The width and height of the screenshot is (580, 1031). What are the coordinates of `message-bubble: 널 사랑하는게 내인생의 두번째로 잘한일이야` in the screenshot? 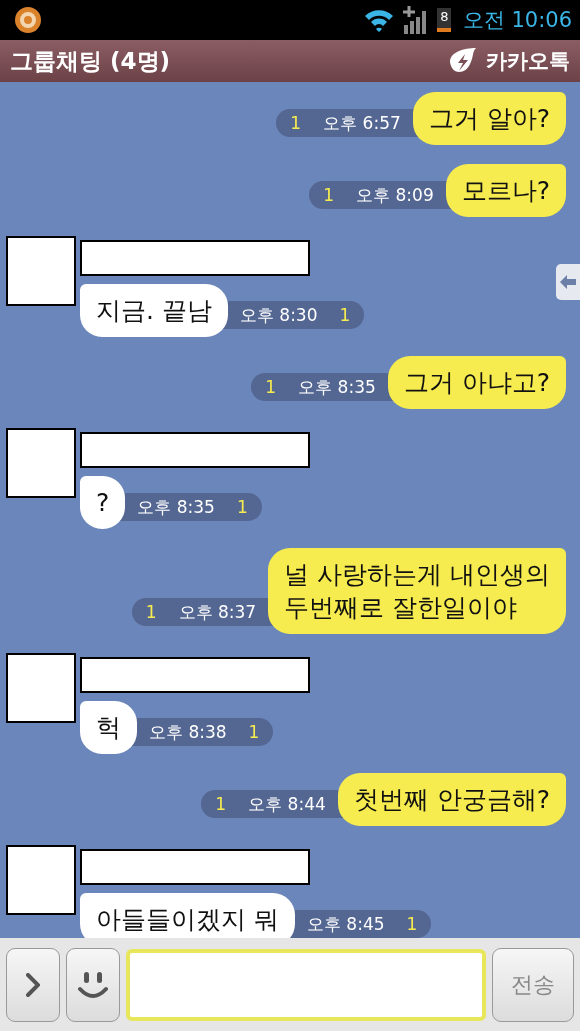 It's located at (417, 591).